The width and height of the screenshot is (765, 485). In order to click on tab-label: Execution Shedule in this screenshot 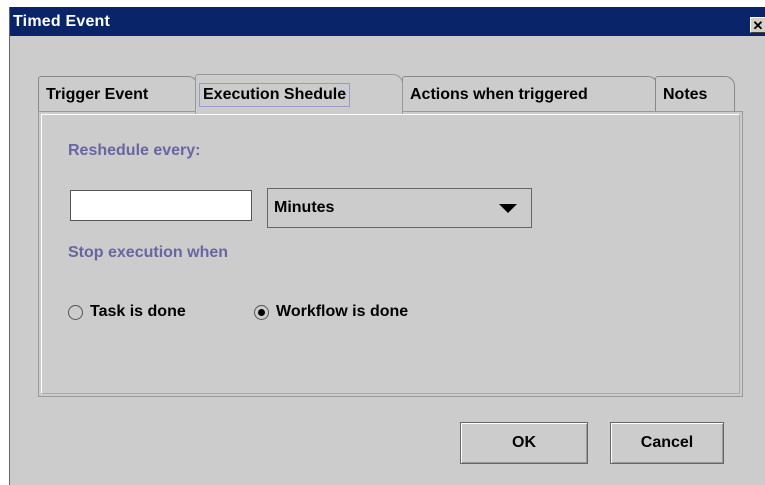, I will do `click(275, 94)`.